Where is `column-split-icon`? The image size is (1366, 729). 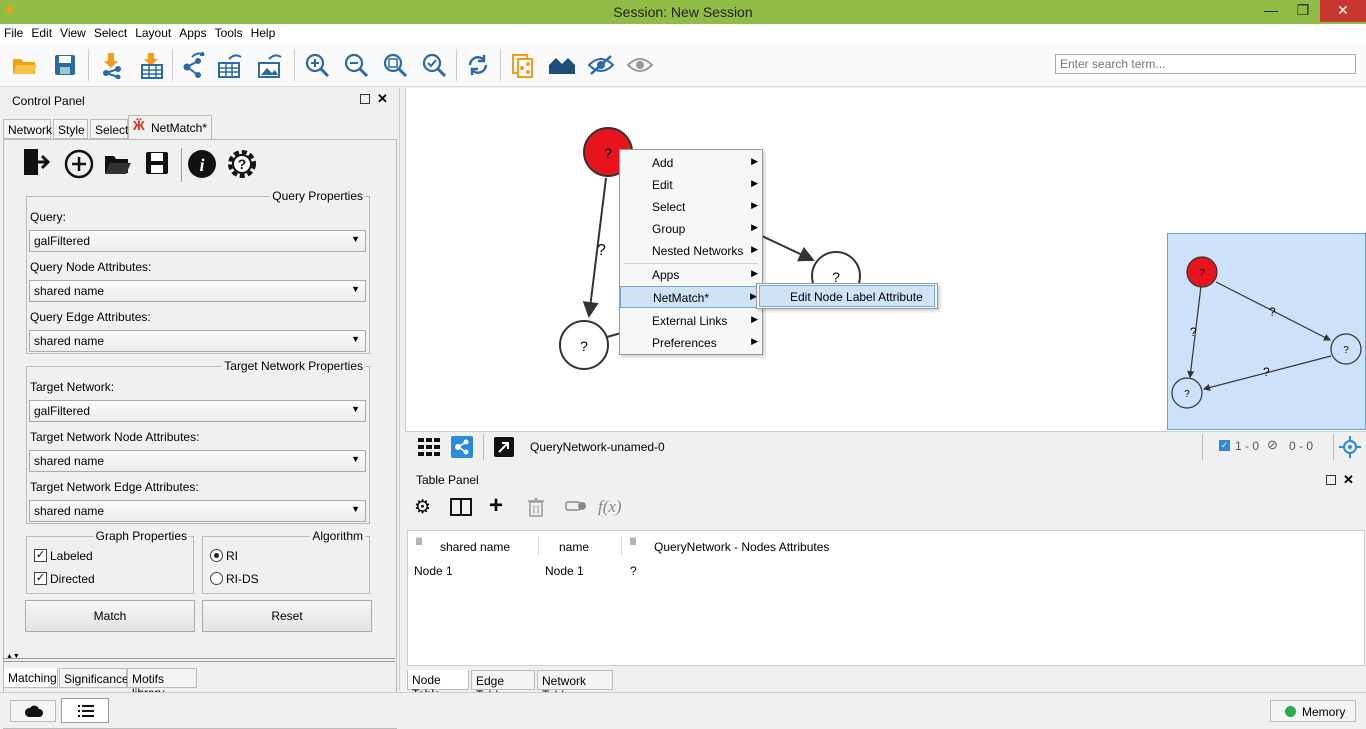 column-split-icon is located at coordinates (461, 507).